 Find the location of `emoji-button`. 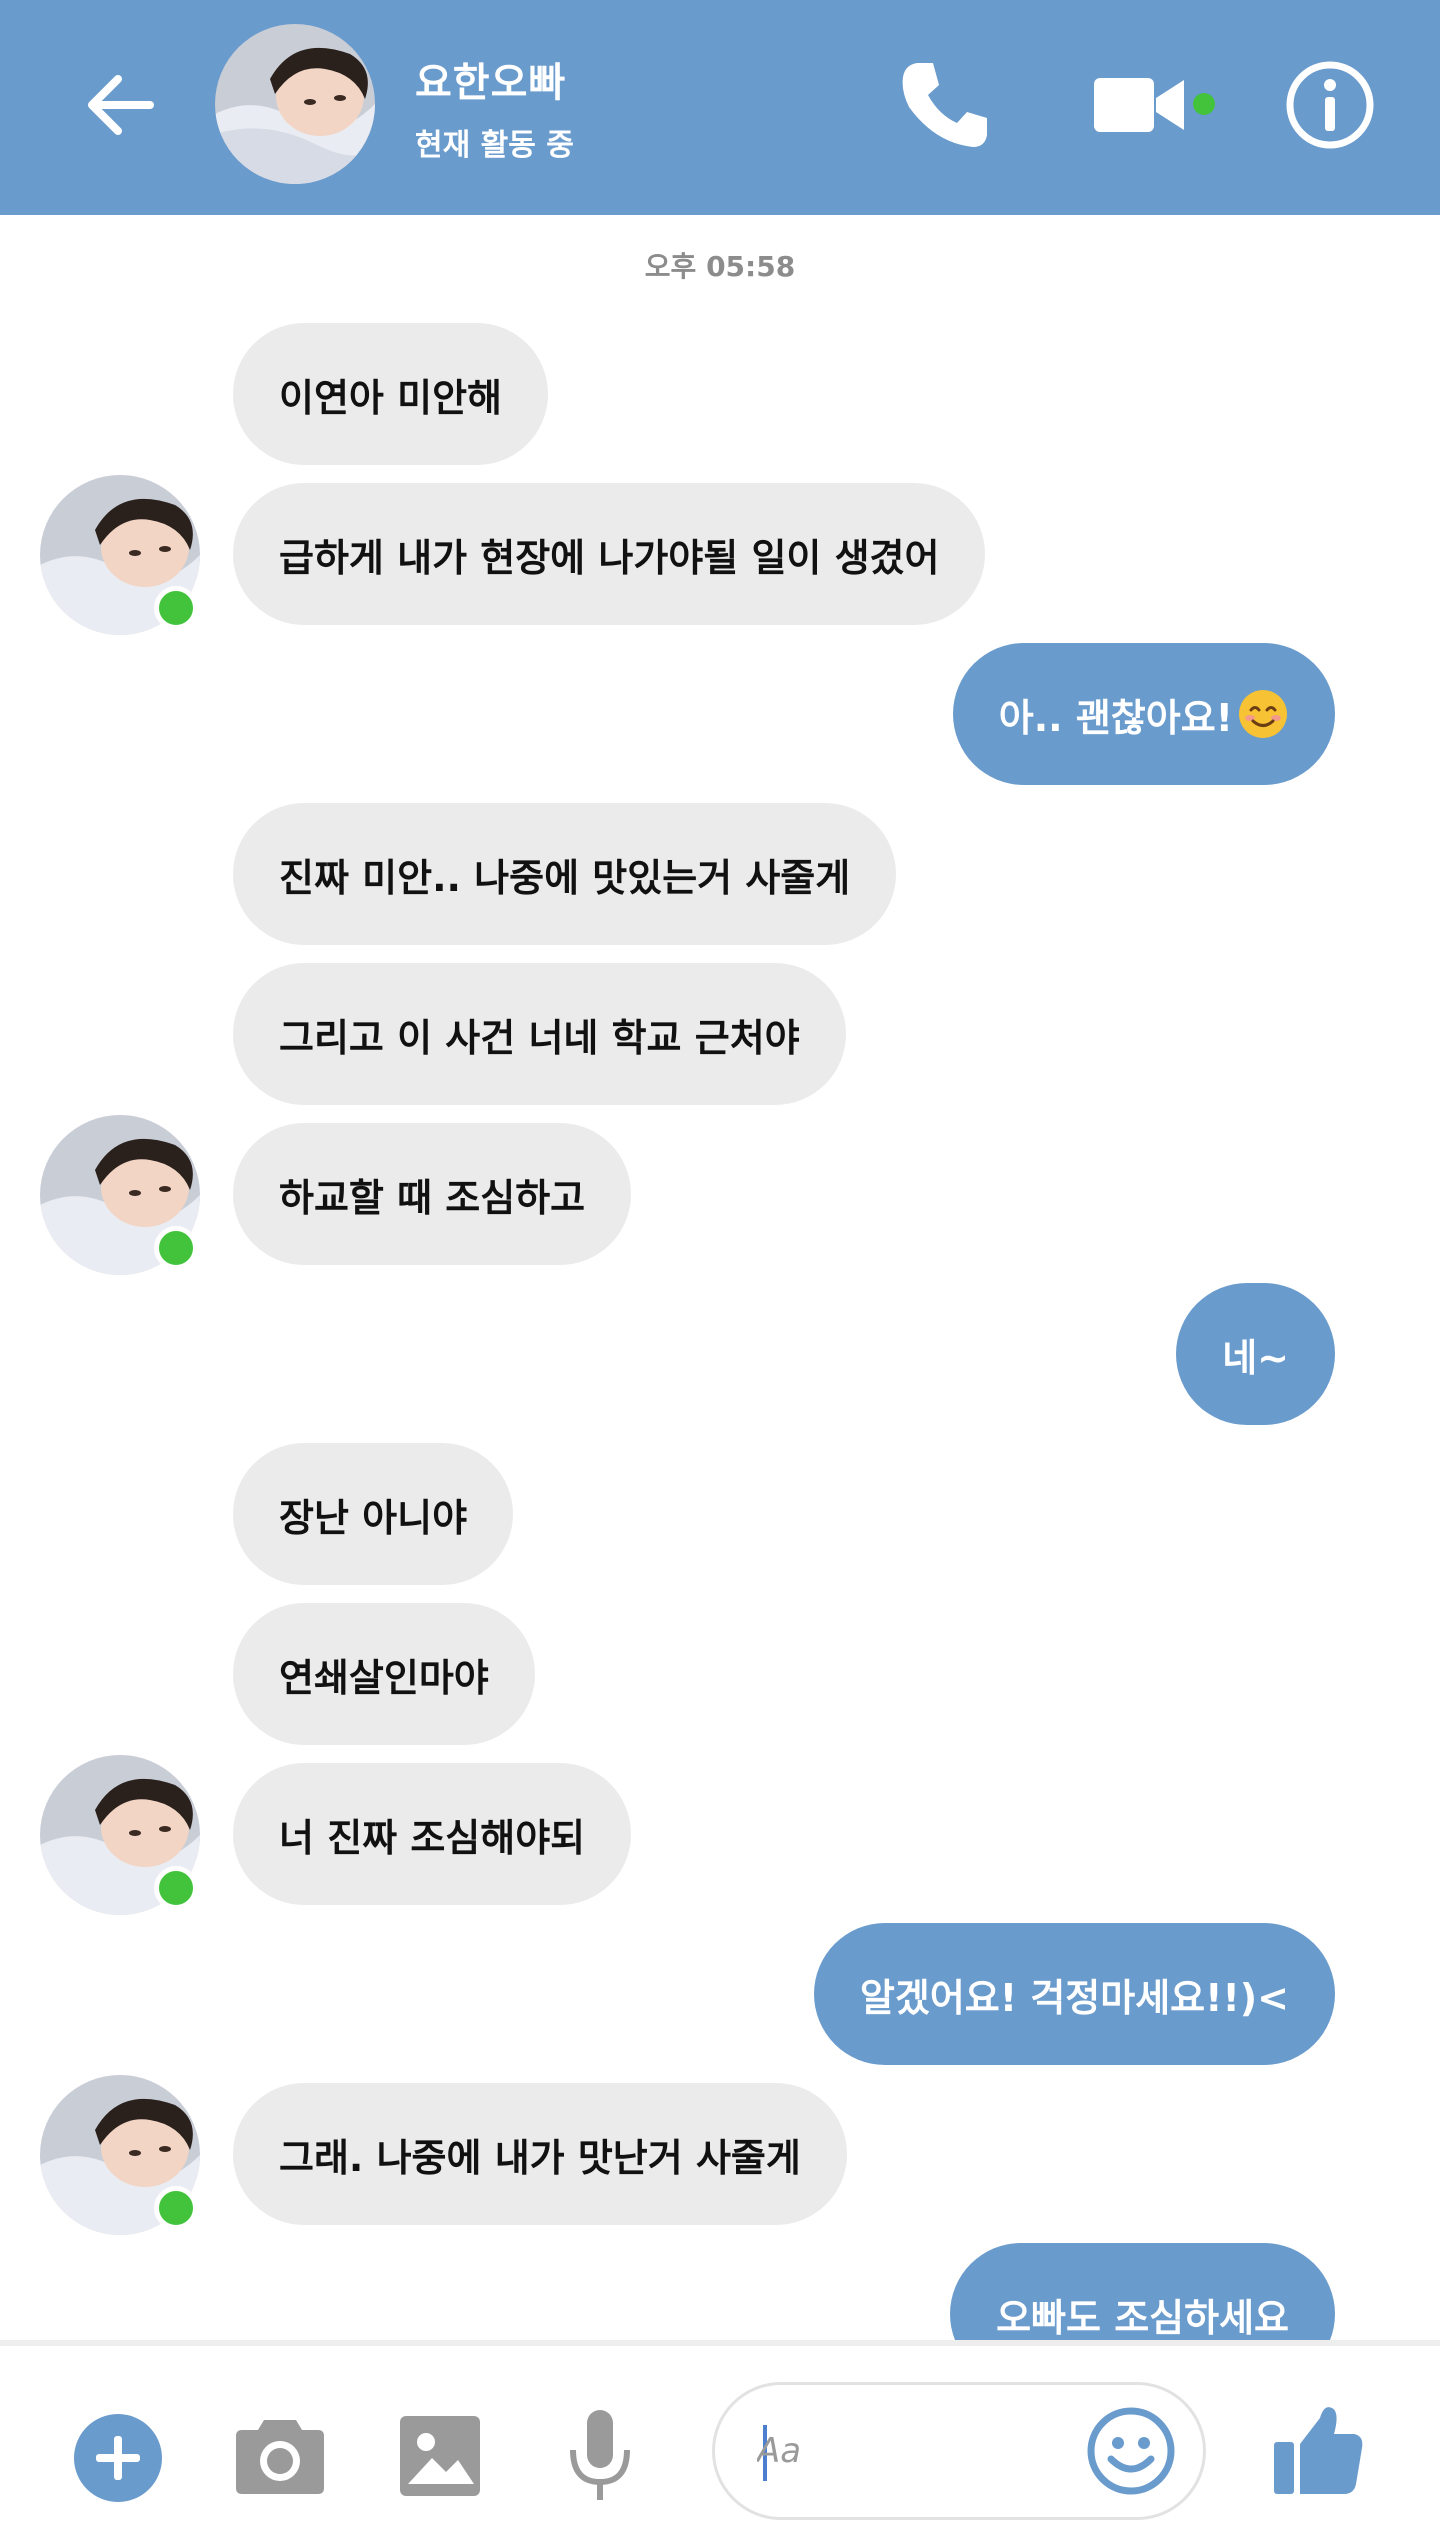

emoji-button is located at coordinates (1131, 2451).